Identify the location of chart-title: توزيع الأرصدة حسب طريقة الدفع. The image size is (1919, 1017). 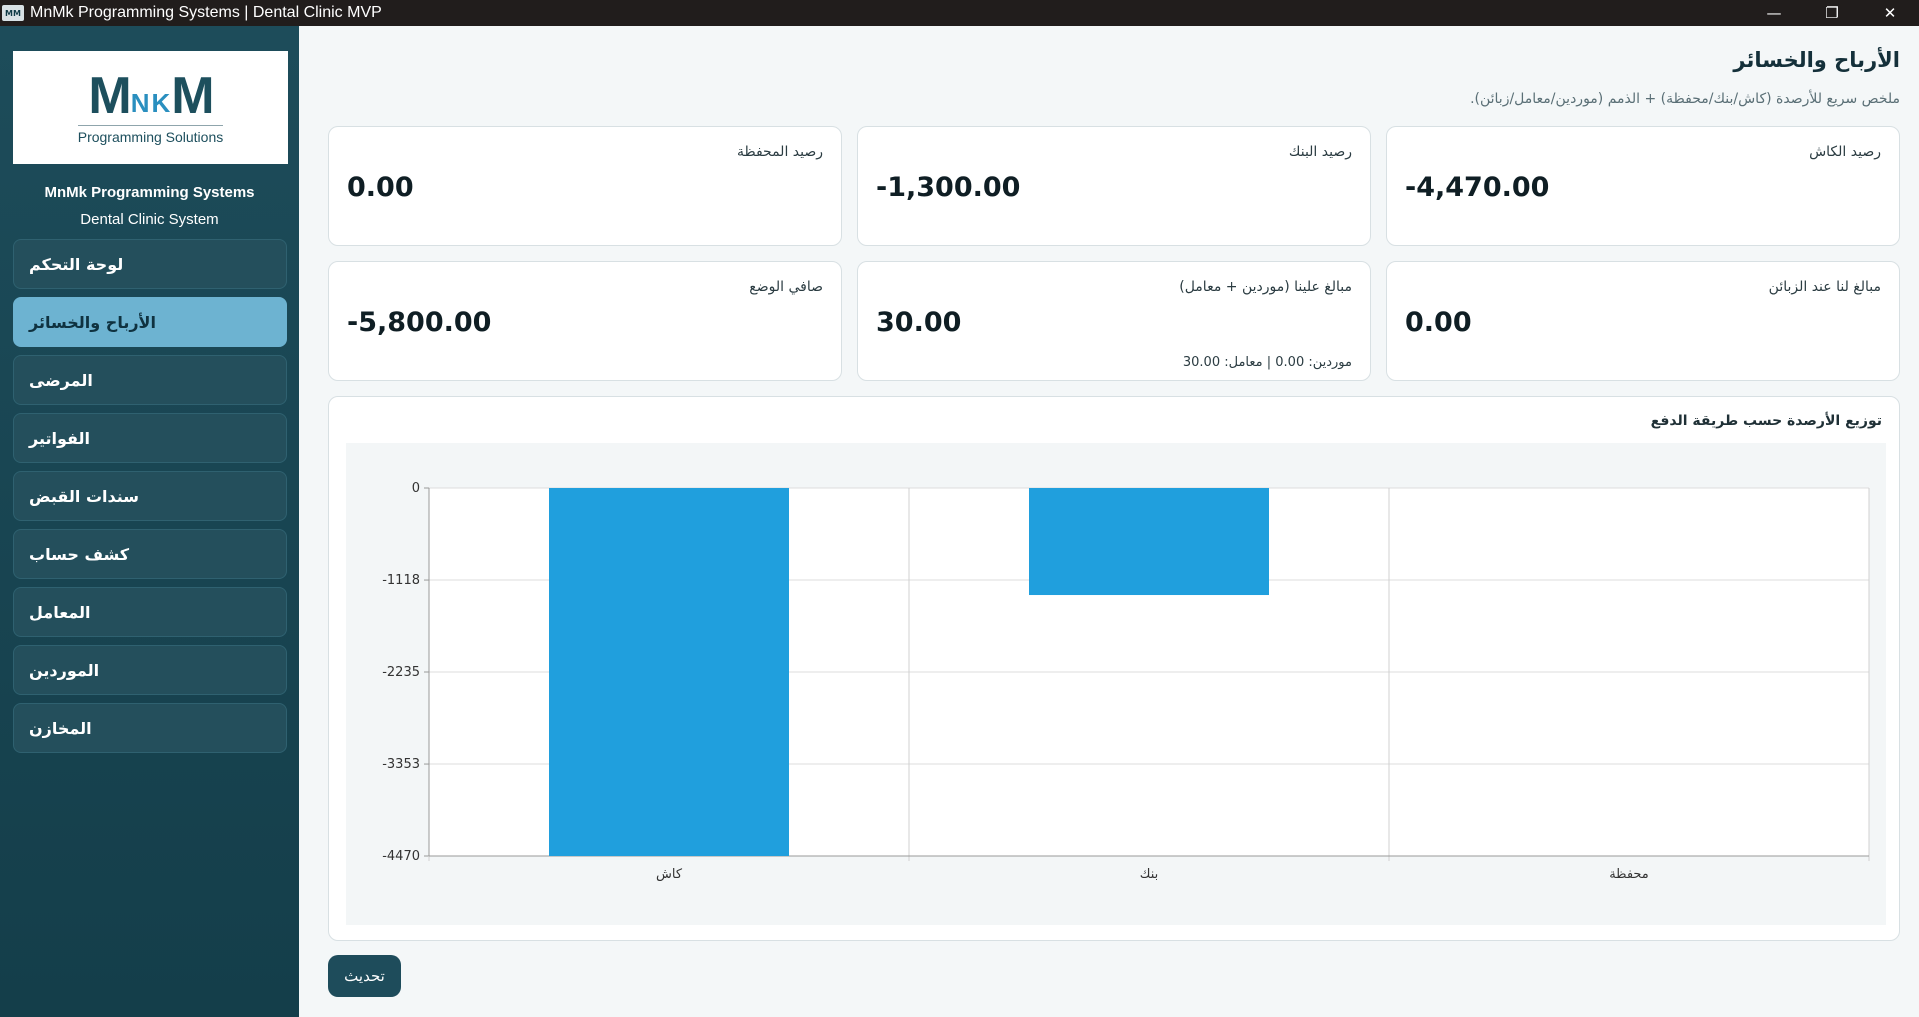
(1766, 421).